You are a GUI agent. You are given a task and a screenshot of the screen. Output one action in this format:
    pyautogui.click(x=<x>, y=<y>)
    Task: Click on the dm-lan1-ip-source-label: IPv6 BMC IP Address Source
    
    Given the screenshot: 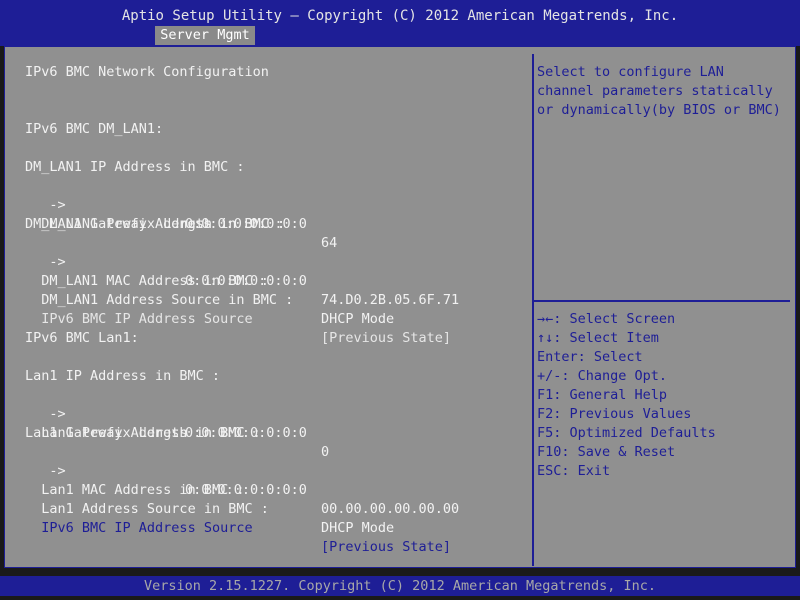 What is the action you would take?
    pyautogui.click(x=147, y=319)
    